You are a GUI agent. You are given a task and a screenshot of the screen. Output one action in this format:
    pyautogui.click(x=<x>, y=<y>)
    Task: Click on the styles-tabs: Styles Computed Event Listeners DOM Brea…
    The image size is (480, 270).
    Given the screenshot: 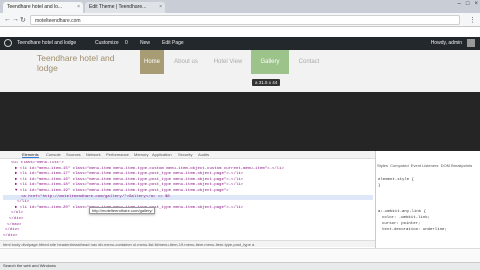 What is the action you would take?
    pyautogui.click(x=424, y=165)
    